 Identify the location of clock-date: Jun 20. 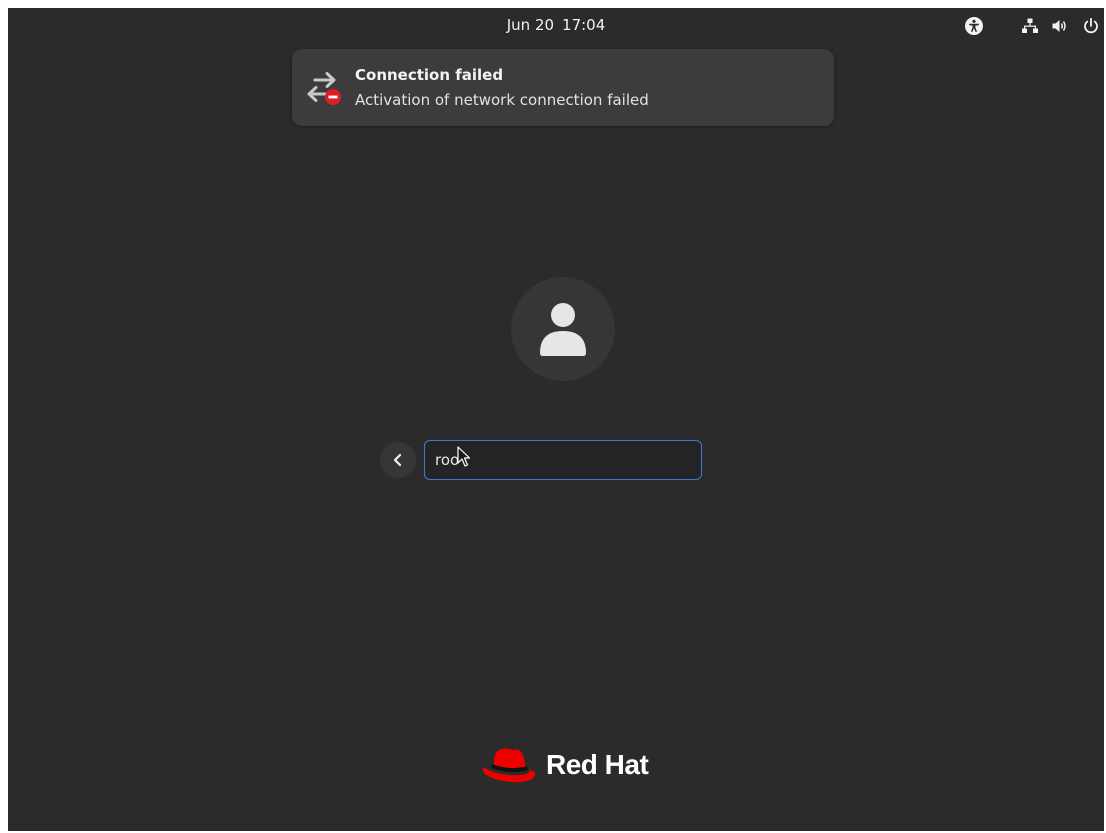
(530, 25).